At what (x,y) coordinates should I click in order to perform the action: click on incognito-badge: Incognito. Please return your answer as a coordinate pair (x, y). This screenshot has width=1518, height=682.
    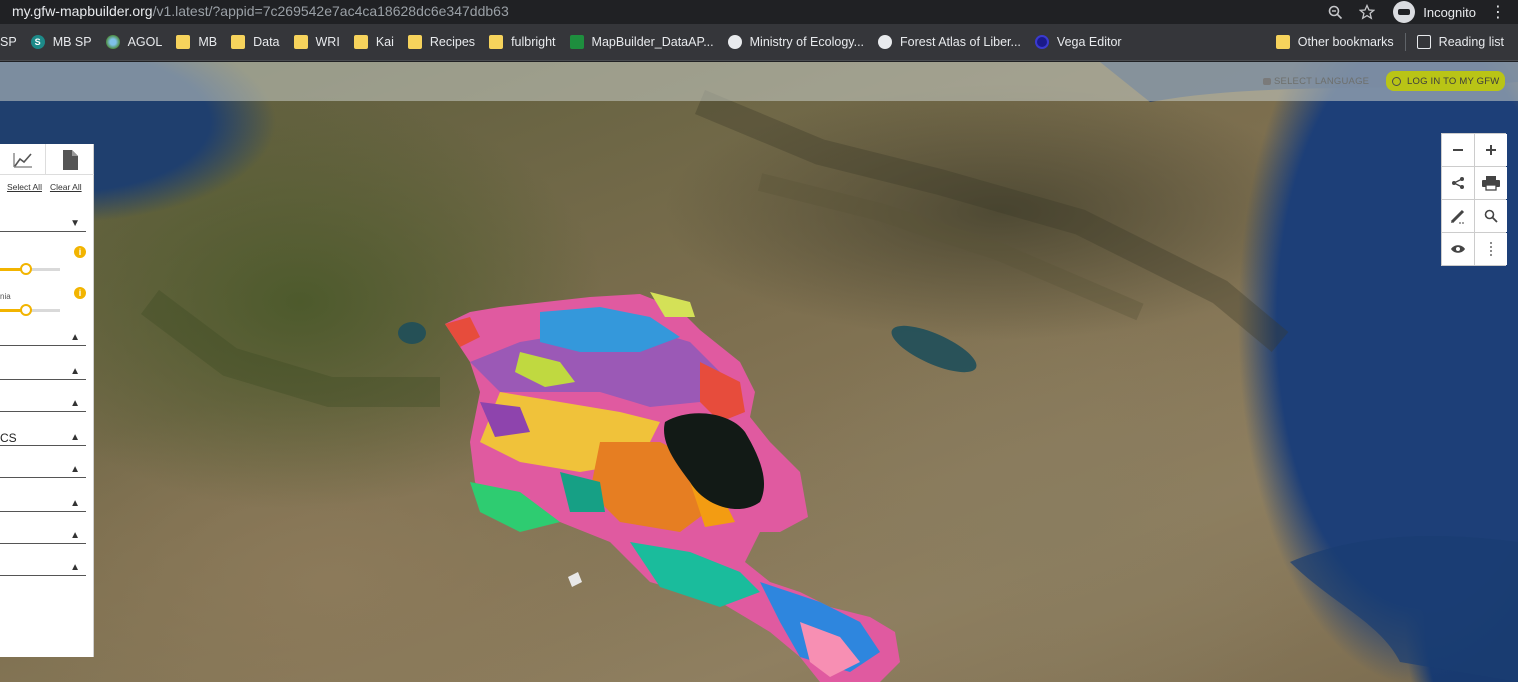
    Looking at the image, I should click on (1434, 12).